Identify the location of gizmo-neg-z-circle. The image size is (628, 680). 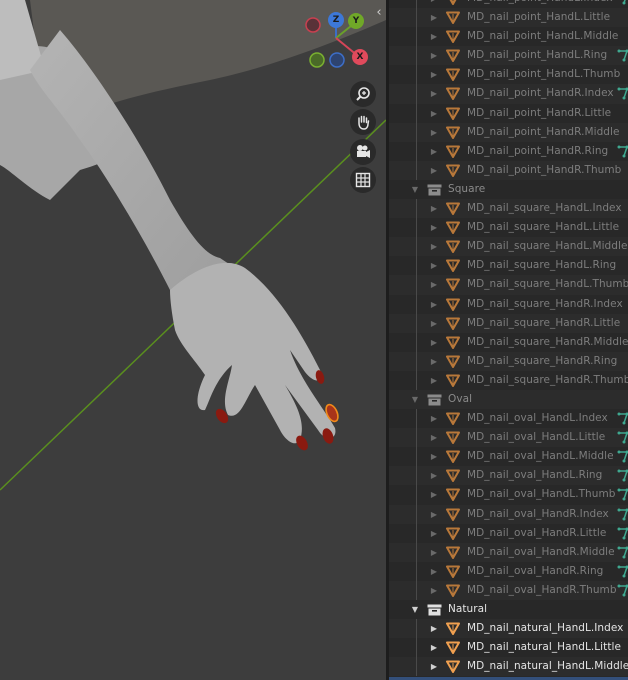
(337, 60).